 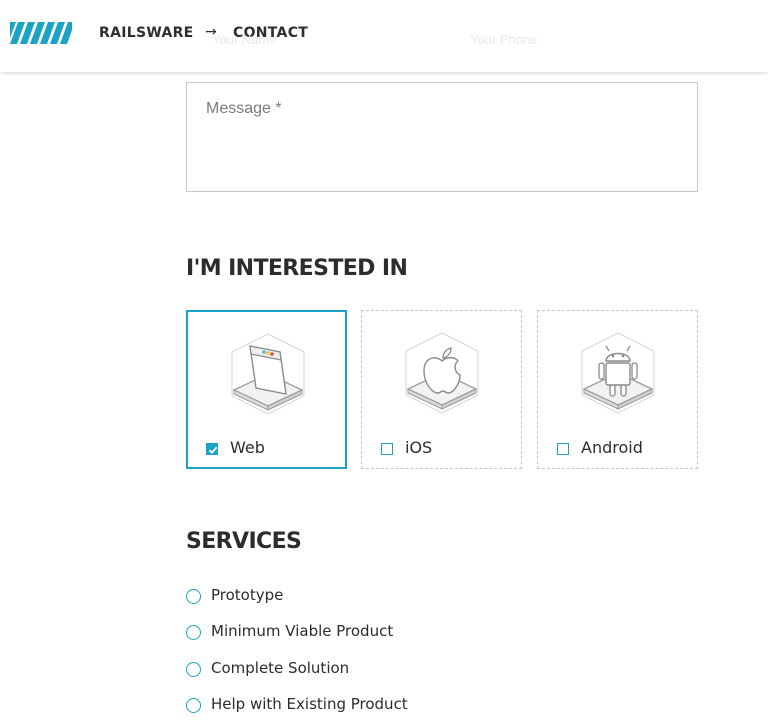 I want to click on service-option-prototype: Prototype, so click(x=386, y=596).